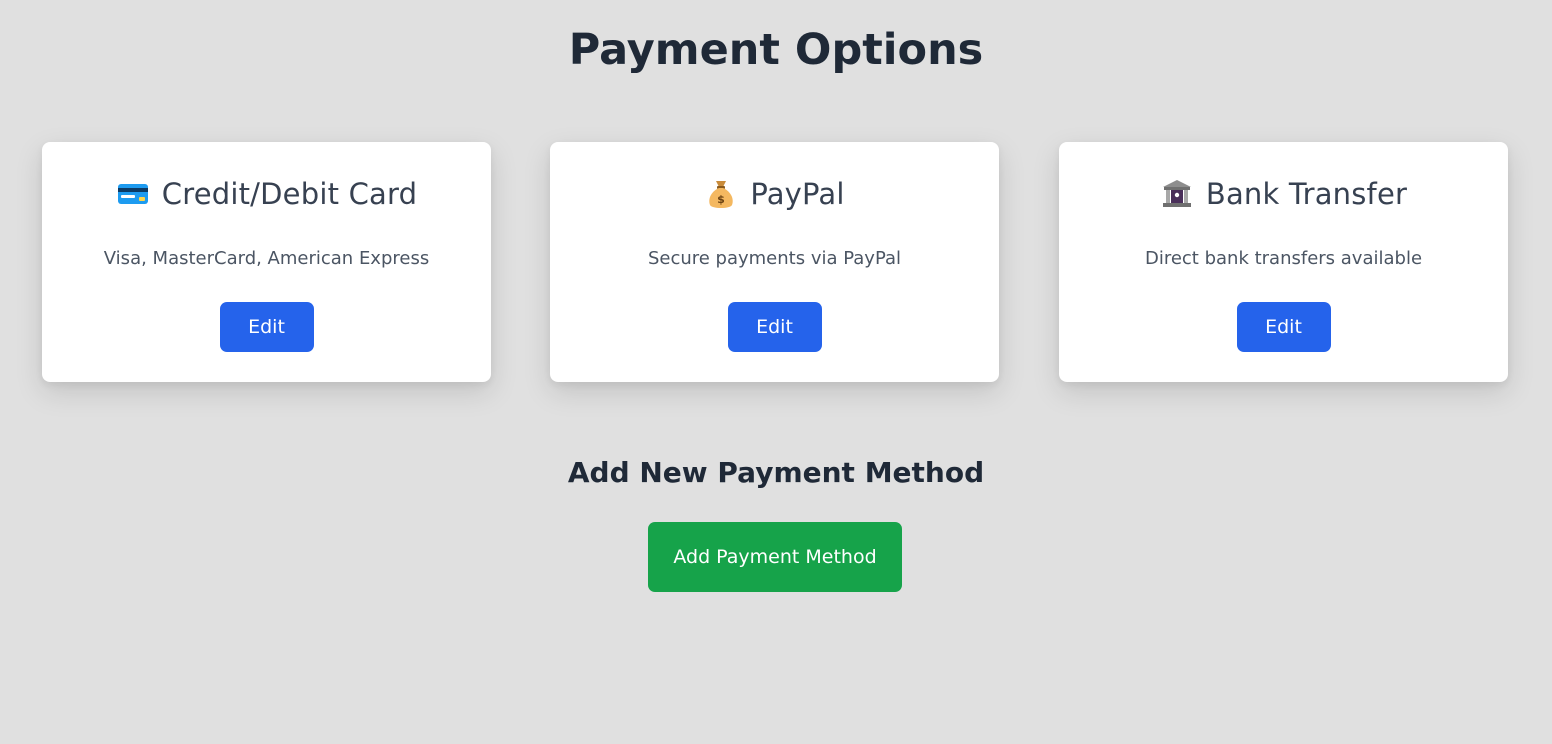  What do you see at coordinates (1283, 258) in the screenshot?
I see `card-description: Direct bank transfers available` at bounding box center [1283, 258].